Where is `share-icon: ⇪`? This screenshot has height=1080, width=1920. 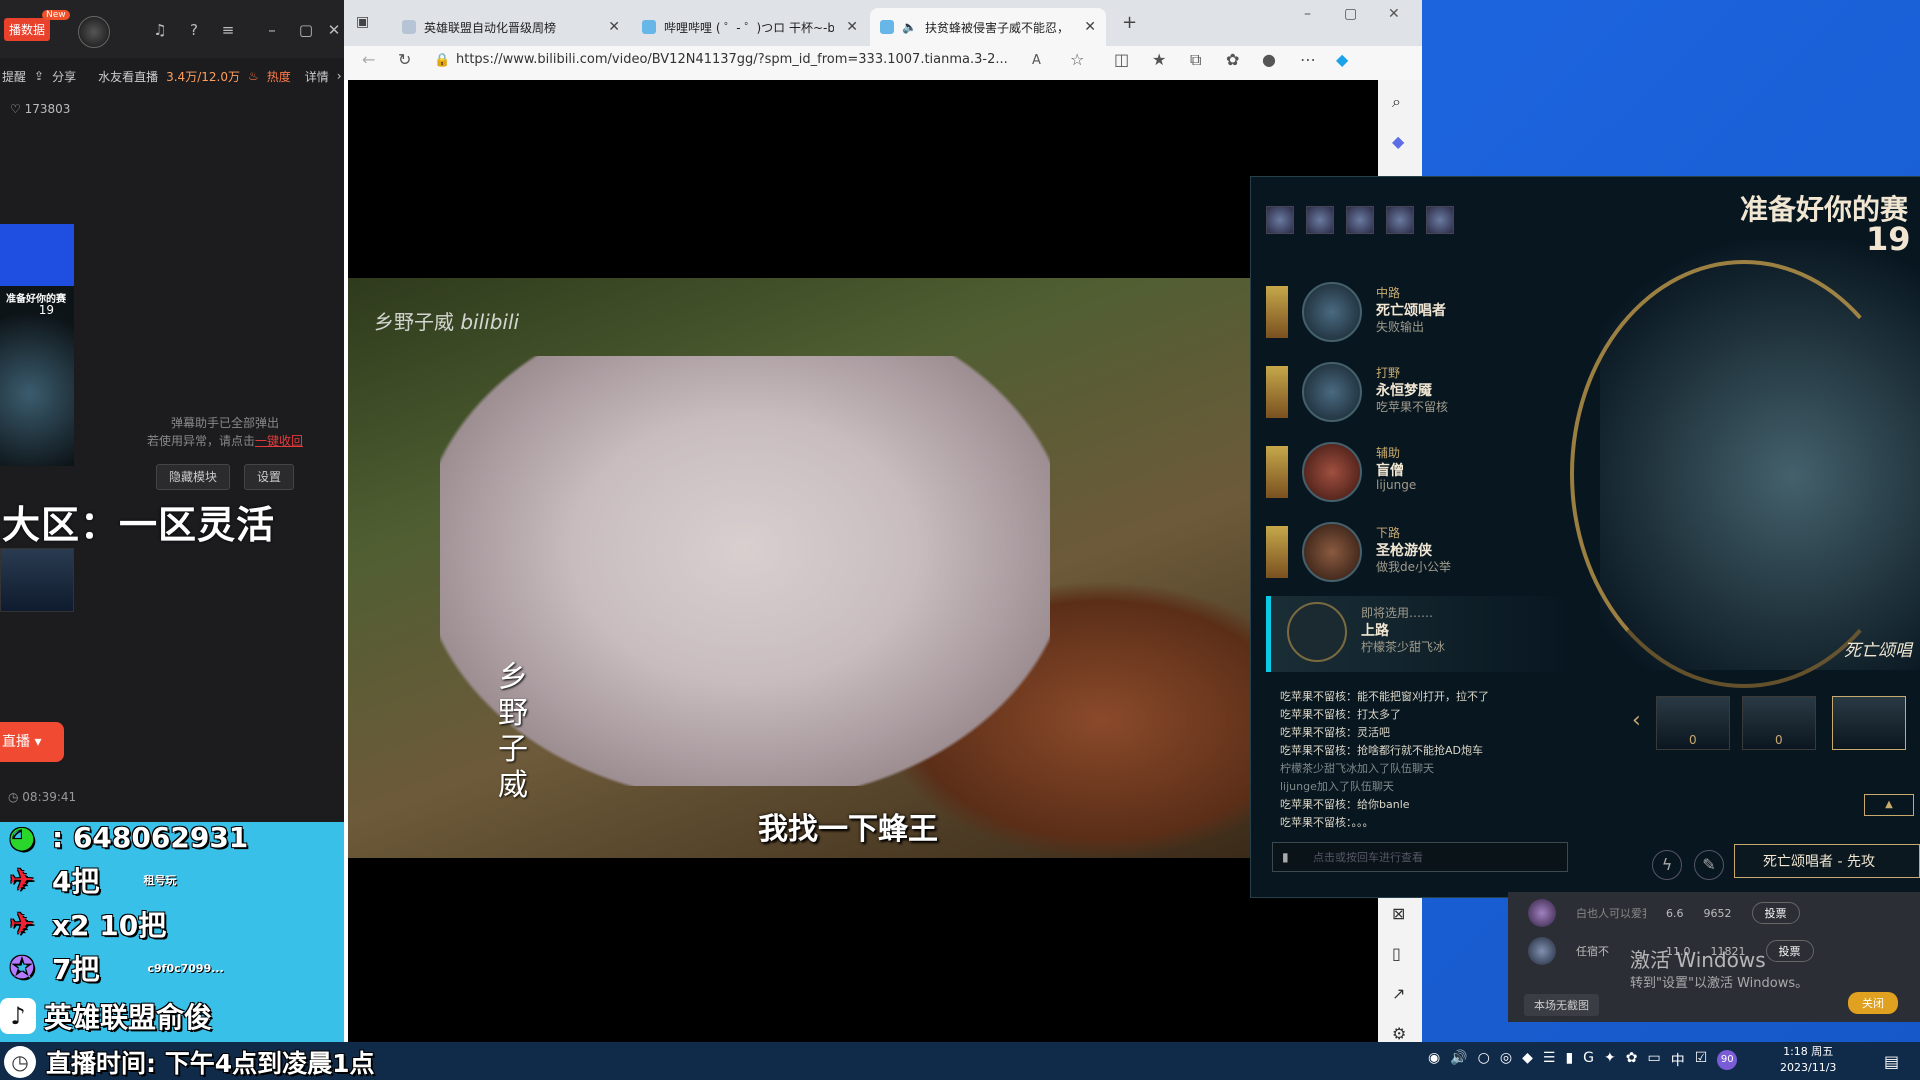 share-icon: ⇪ is located at coordinates (39, 76).